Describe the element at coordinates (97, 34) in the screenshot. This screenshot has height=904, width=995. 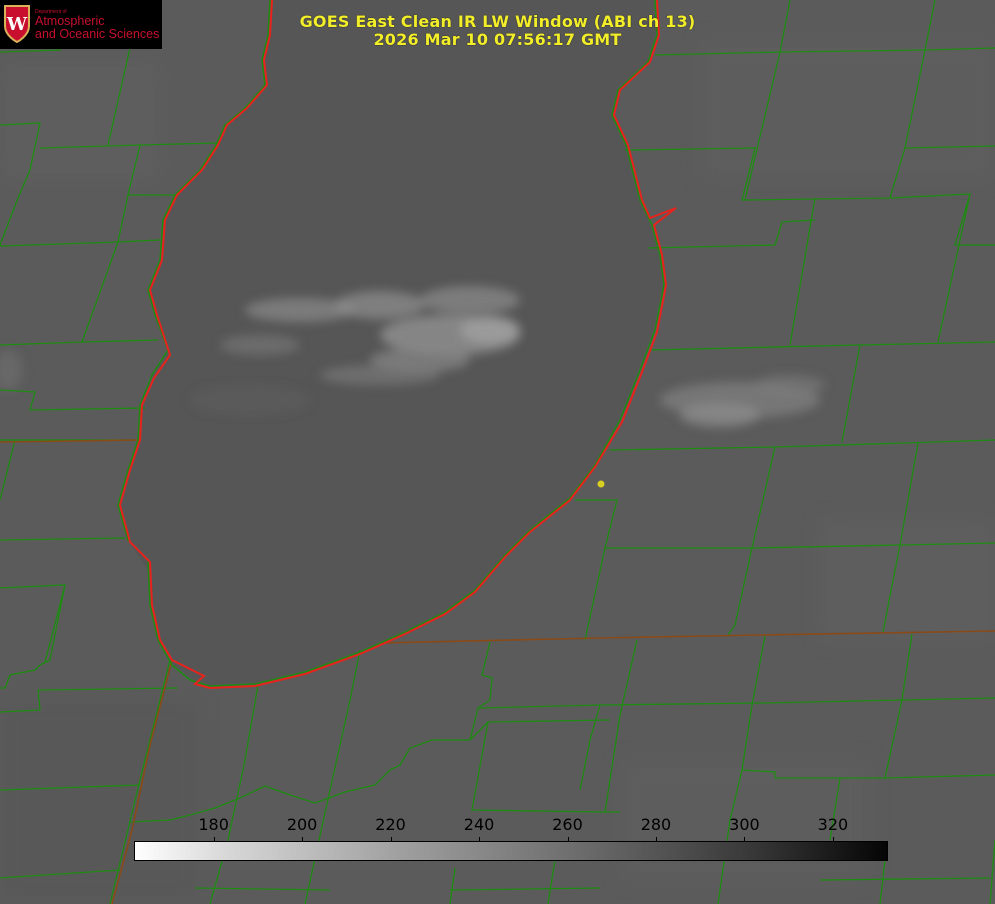
I see `logo-name-line2: and Oceanic Sciences` at that location.